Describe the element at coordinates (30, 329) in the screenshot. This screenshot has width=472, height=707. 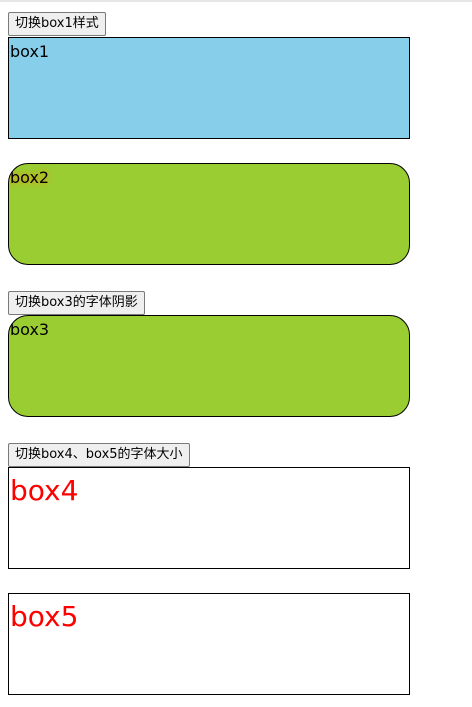
I see `box3-label: box3` at that location.